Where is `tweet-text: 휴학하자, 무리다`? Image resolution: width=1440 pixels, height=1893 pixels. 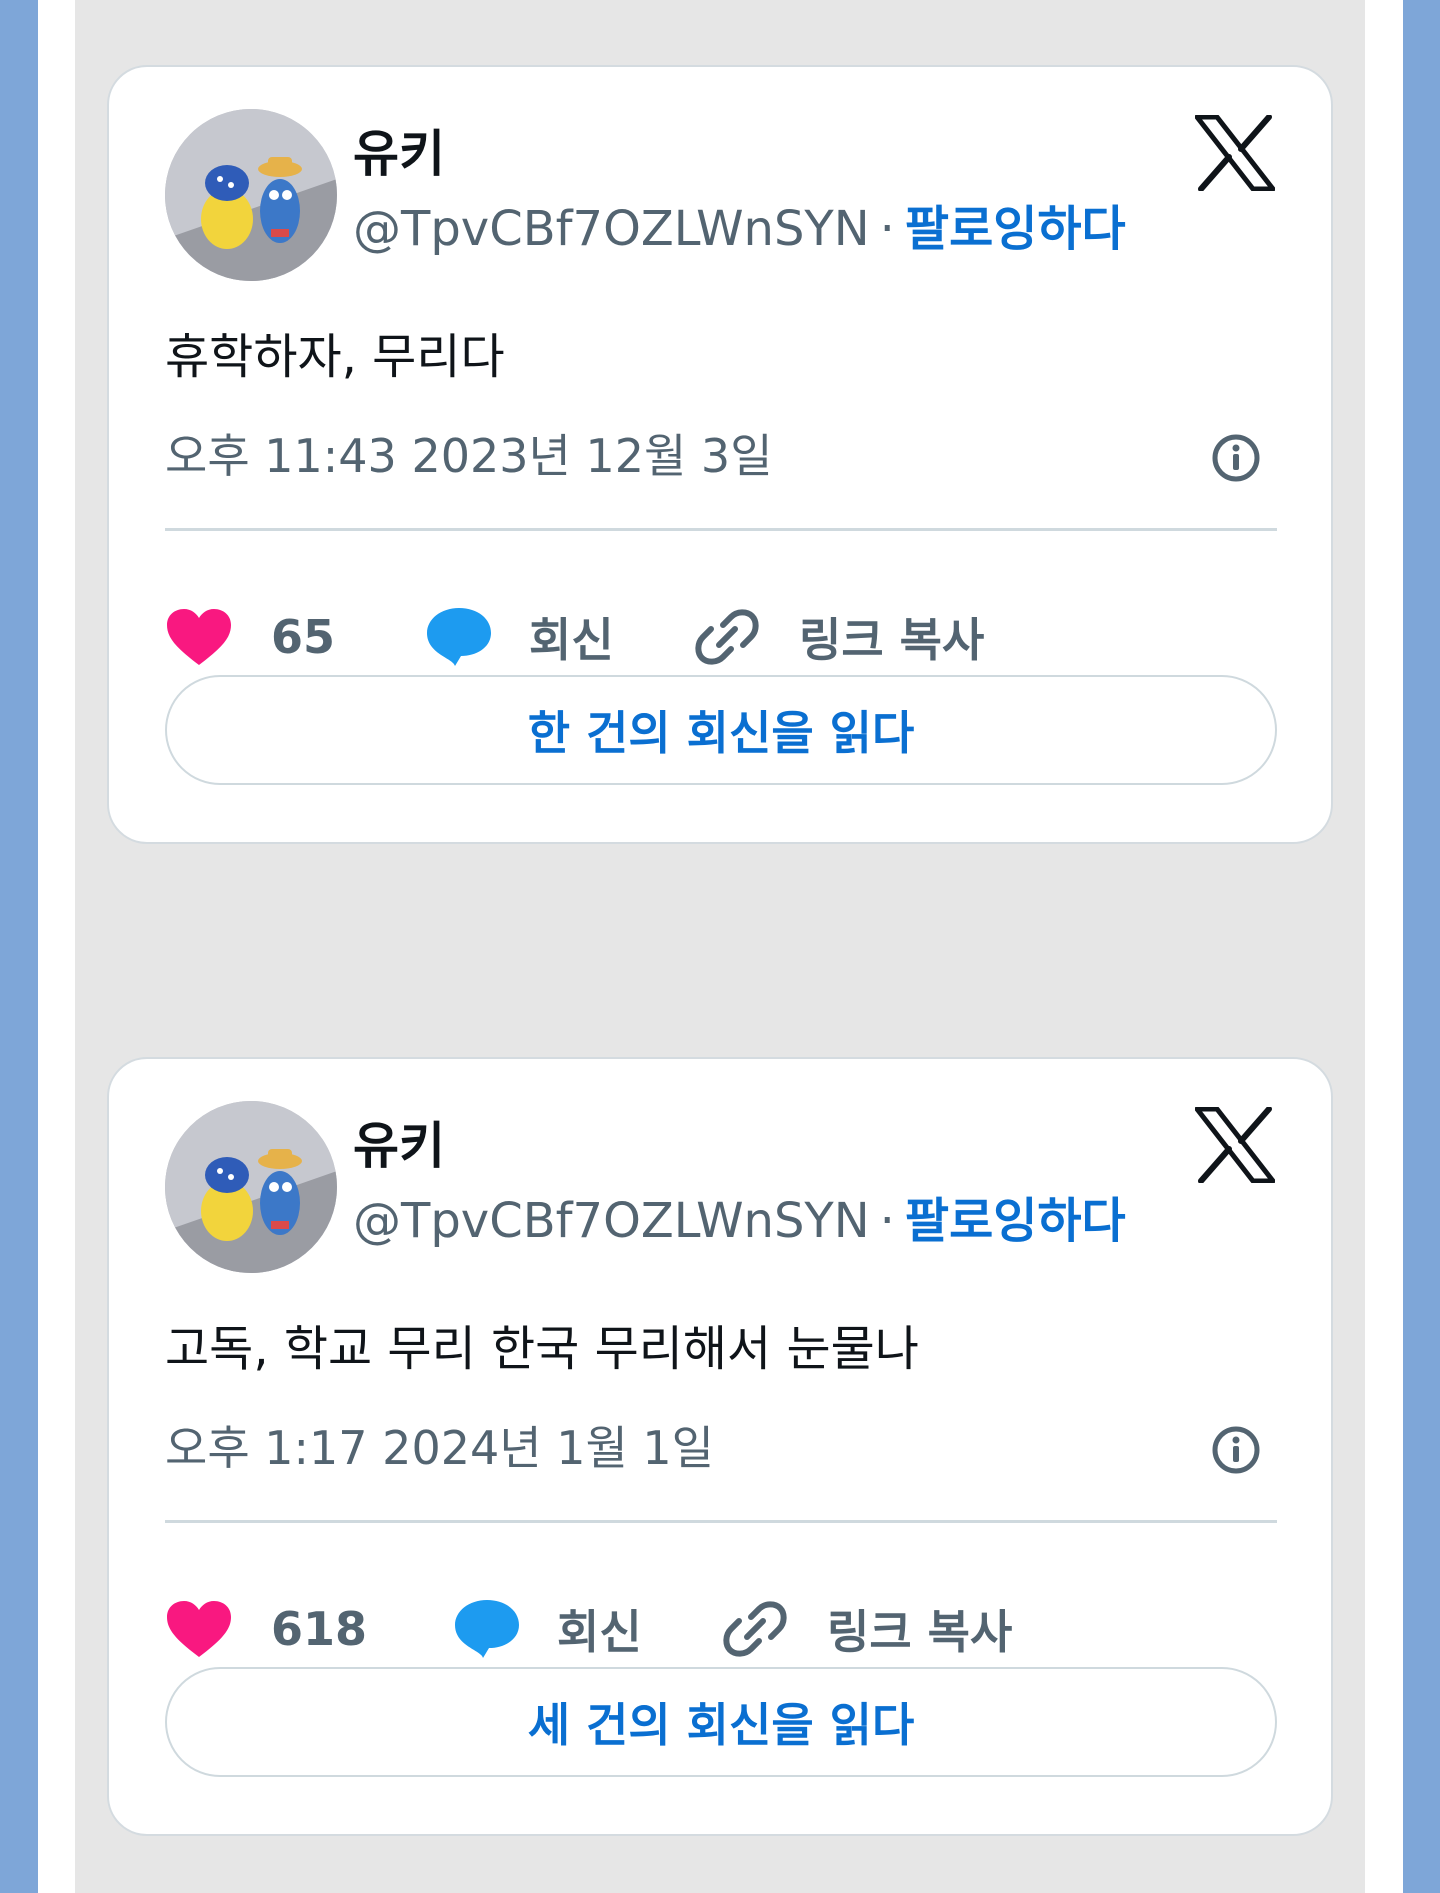 tweet-text: 휴학하자, 무리다 is located at coordinates (335, 357).